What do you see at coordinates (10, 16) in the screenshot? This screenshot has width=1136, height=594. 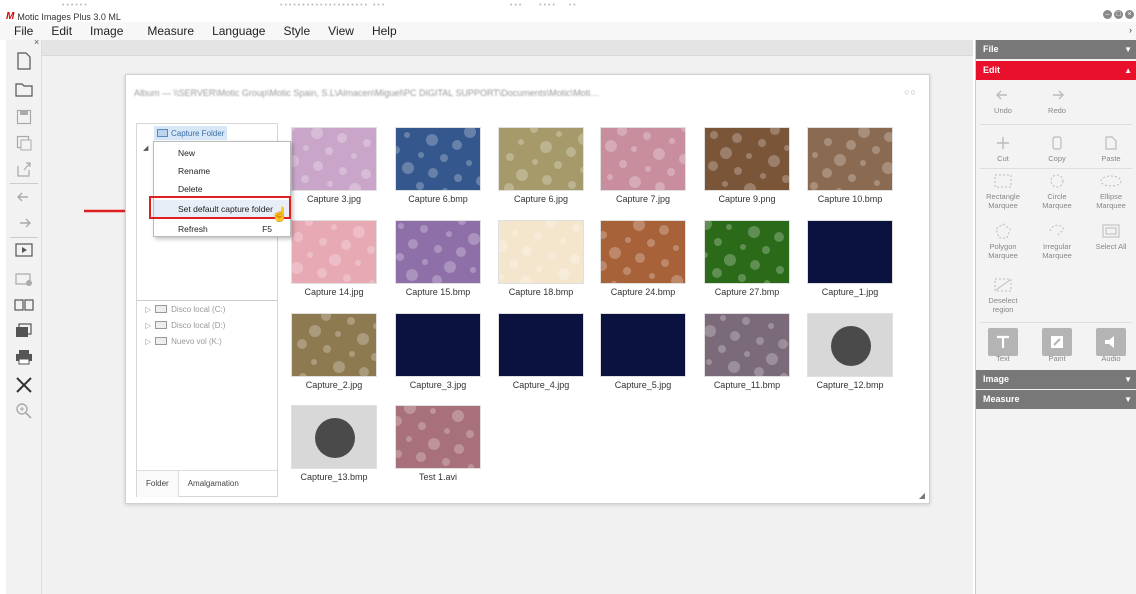 I see `app-logo: M` at bounding box center [10, 16].